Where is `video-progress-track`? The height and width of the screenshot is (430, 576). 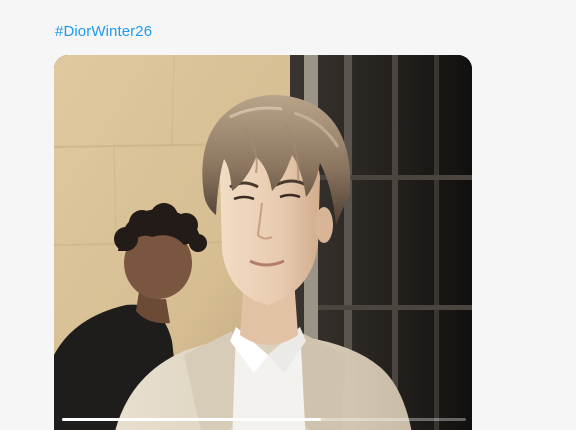
video-progress-track is located at coordinates (264, 419).